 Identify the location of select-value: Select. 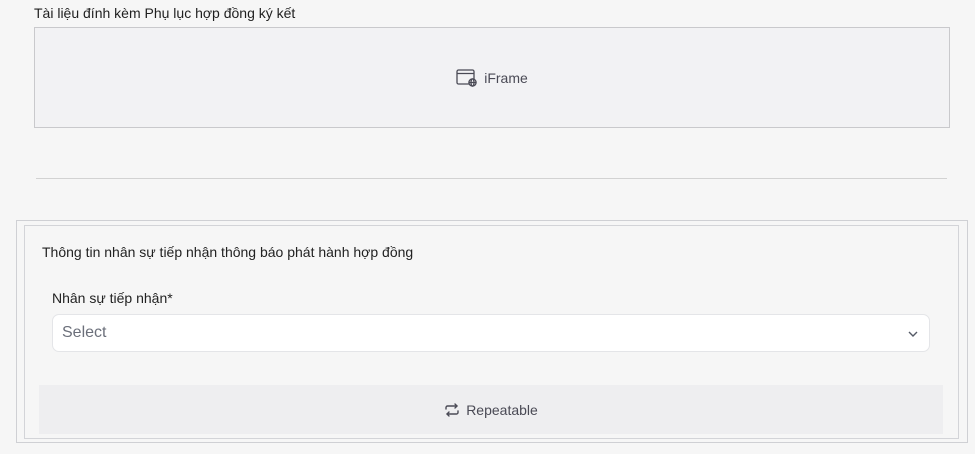
(84, 332).